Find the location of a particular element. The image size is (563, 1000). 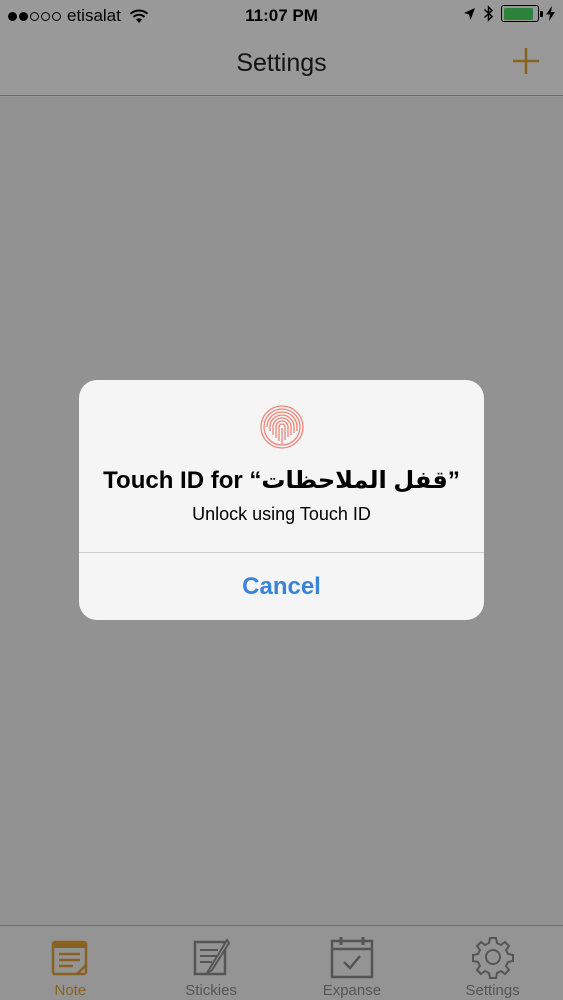

alert-title: Touch ID for “قفل الملاحظات” is located at coordinates (281, 480).